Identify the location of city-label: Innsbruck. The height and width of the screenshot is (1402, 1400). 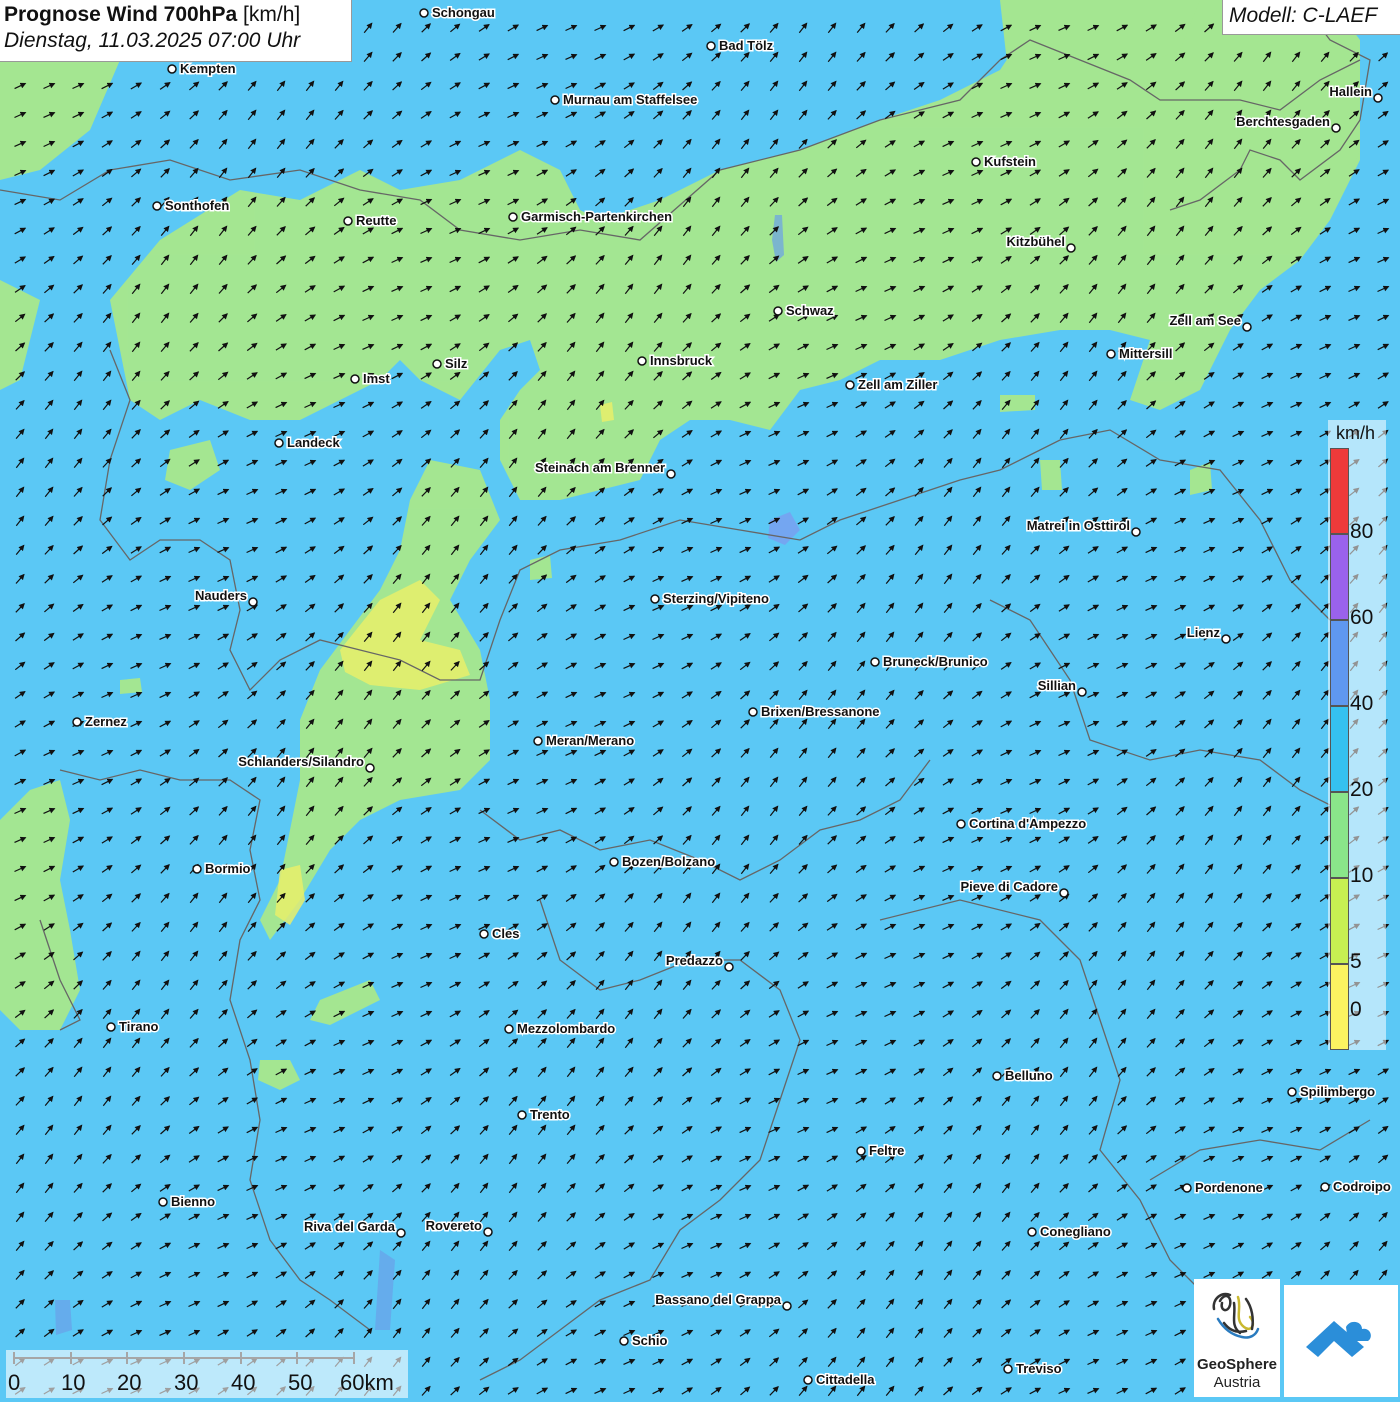
(681, 360).